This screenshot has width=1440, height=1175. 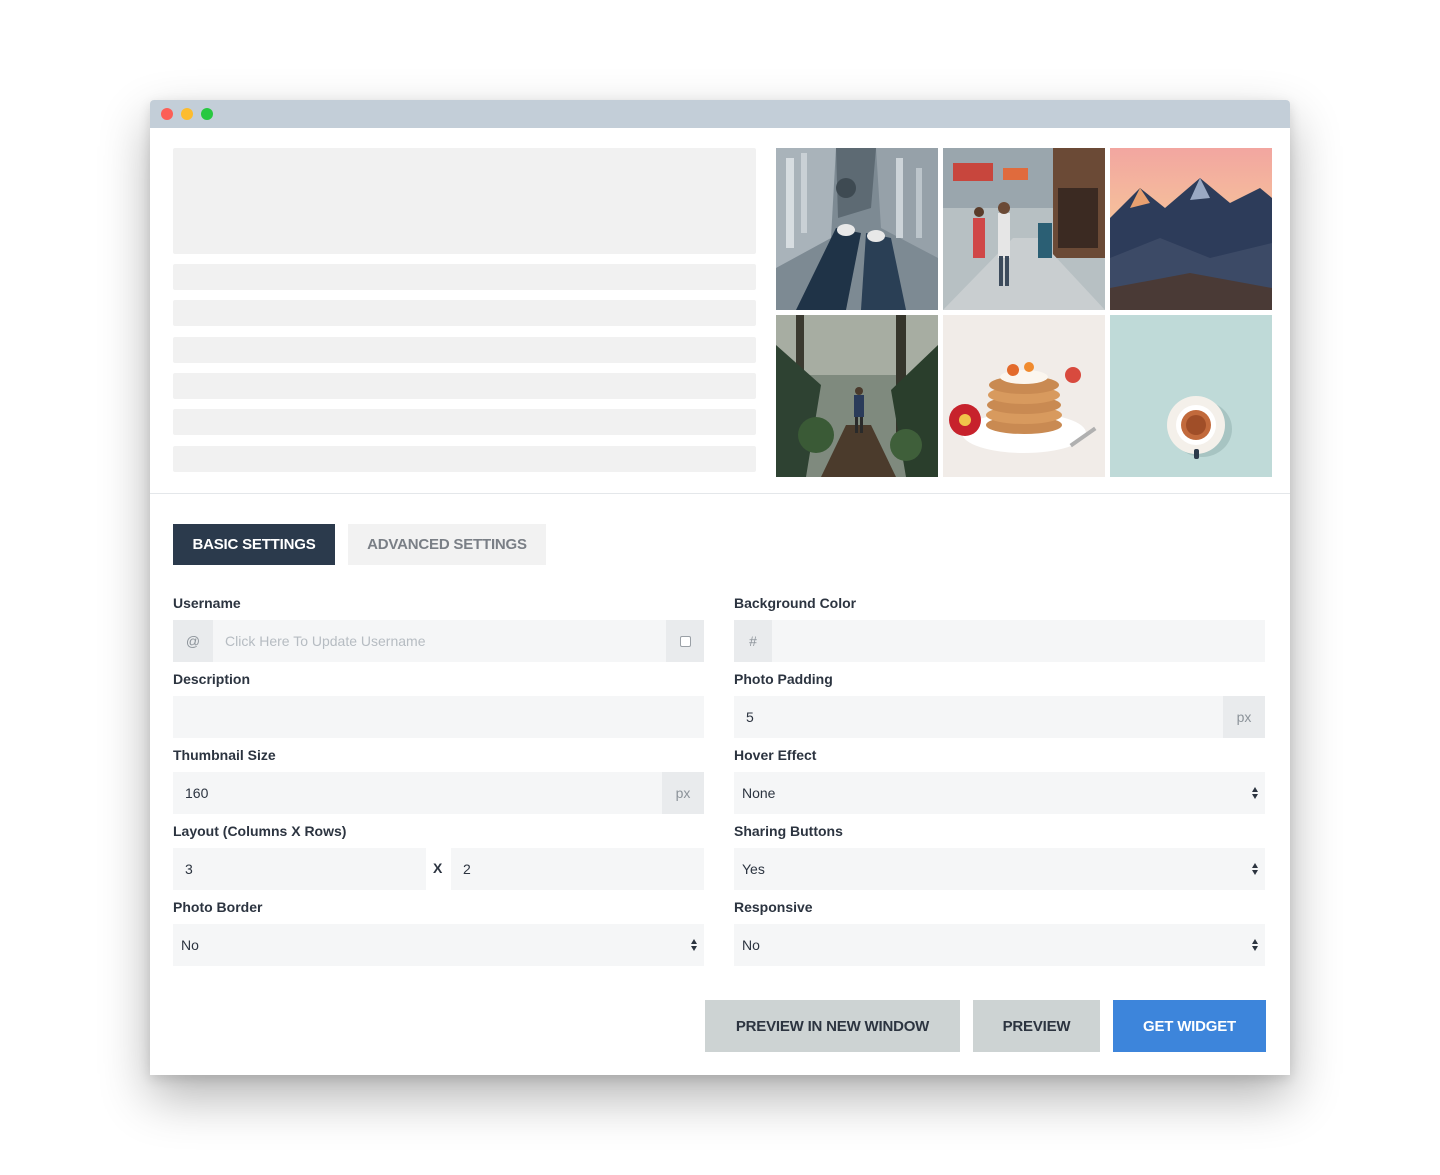 What do you see at coordinates (999, 869) in the screenshot?
I see `sharing-buttons-select: Yes` at bounding box center [999, 869].